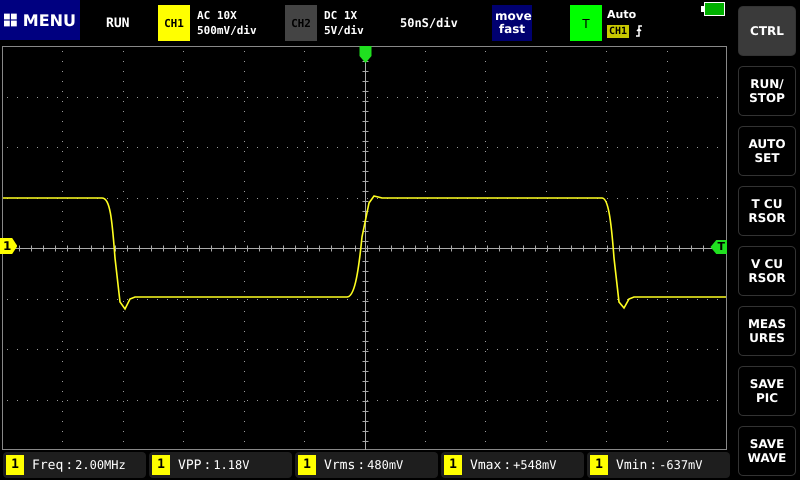  I want to click on trigger-position-marker, so click(366, 54).